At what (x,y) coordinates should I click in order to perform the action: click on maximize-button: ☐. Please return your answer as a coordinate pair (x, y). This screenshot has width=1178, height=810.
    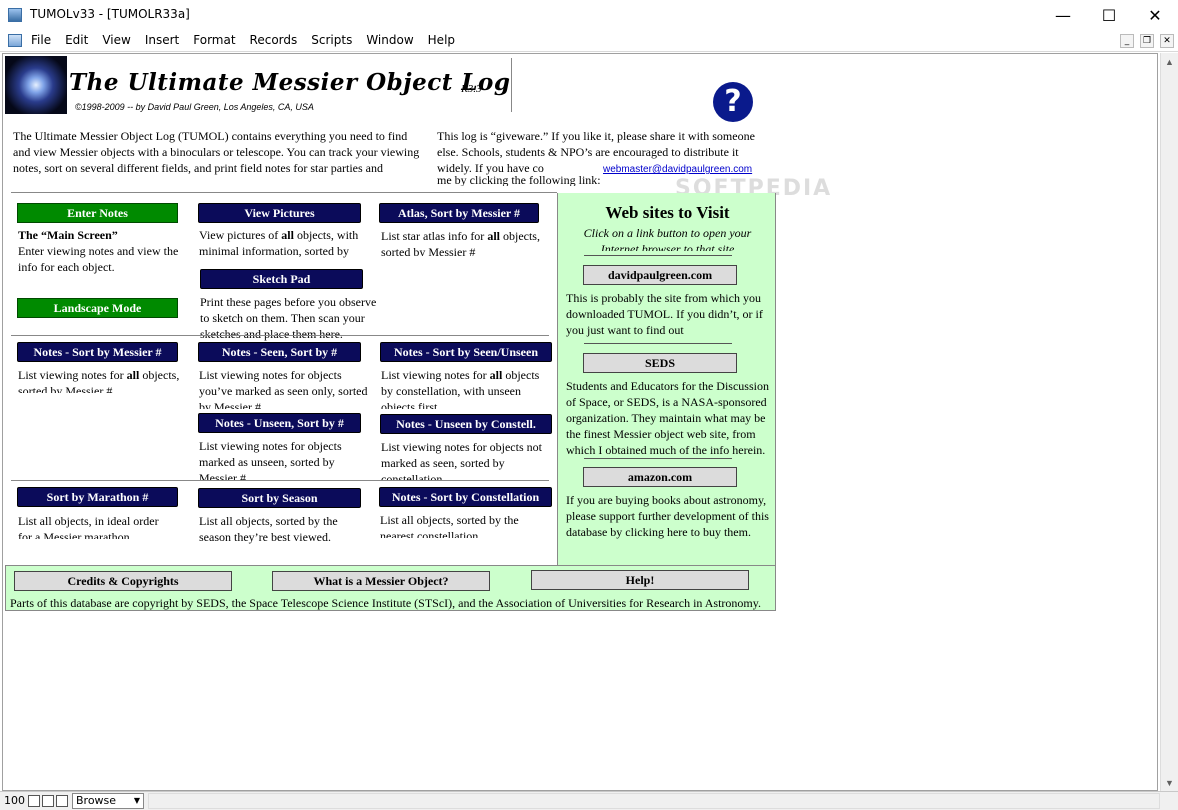
    Looking at the image, I should click on (1109, 15).